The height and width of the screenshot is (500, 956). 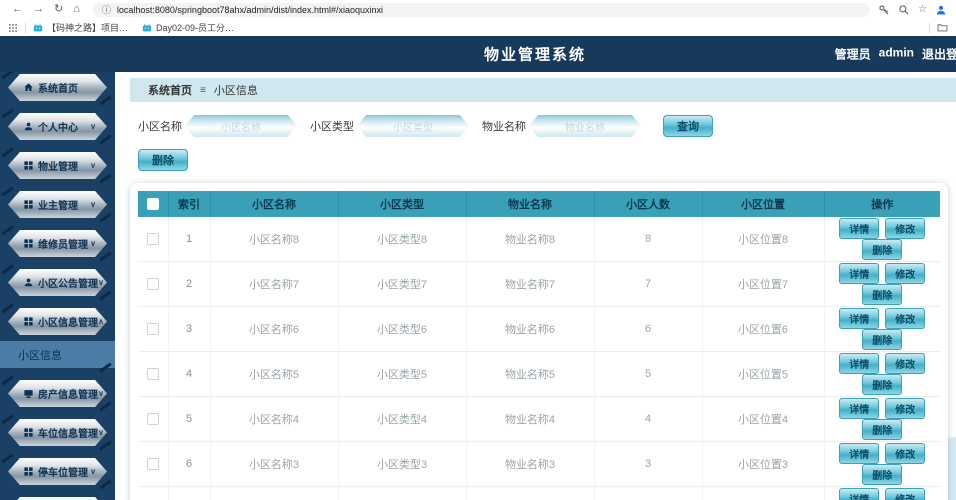 I want to click on chevron-up-icon: ∧, so click(x=101, y=321).